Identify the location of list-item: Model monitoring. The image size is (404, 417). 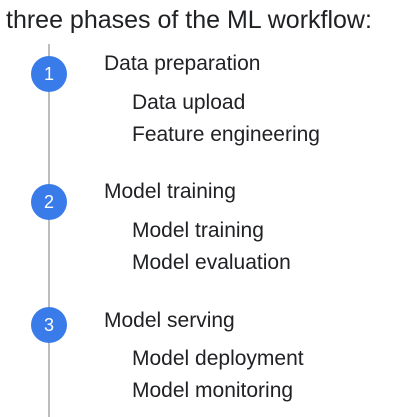
(213, 390).